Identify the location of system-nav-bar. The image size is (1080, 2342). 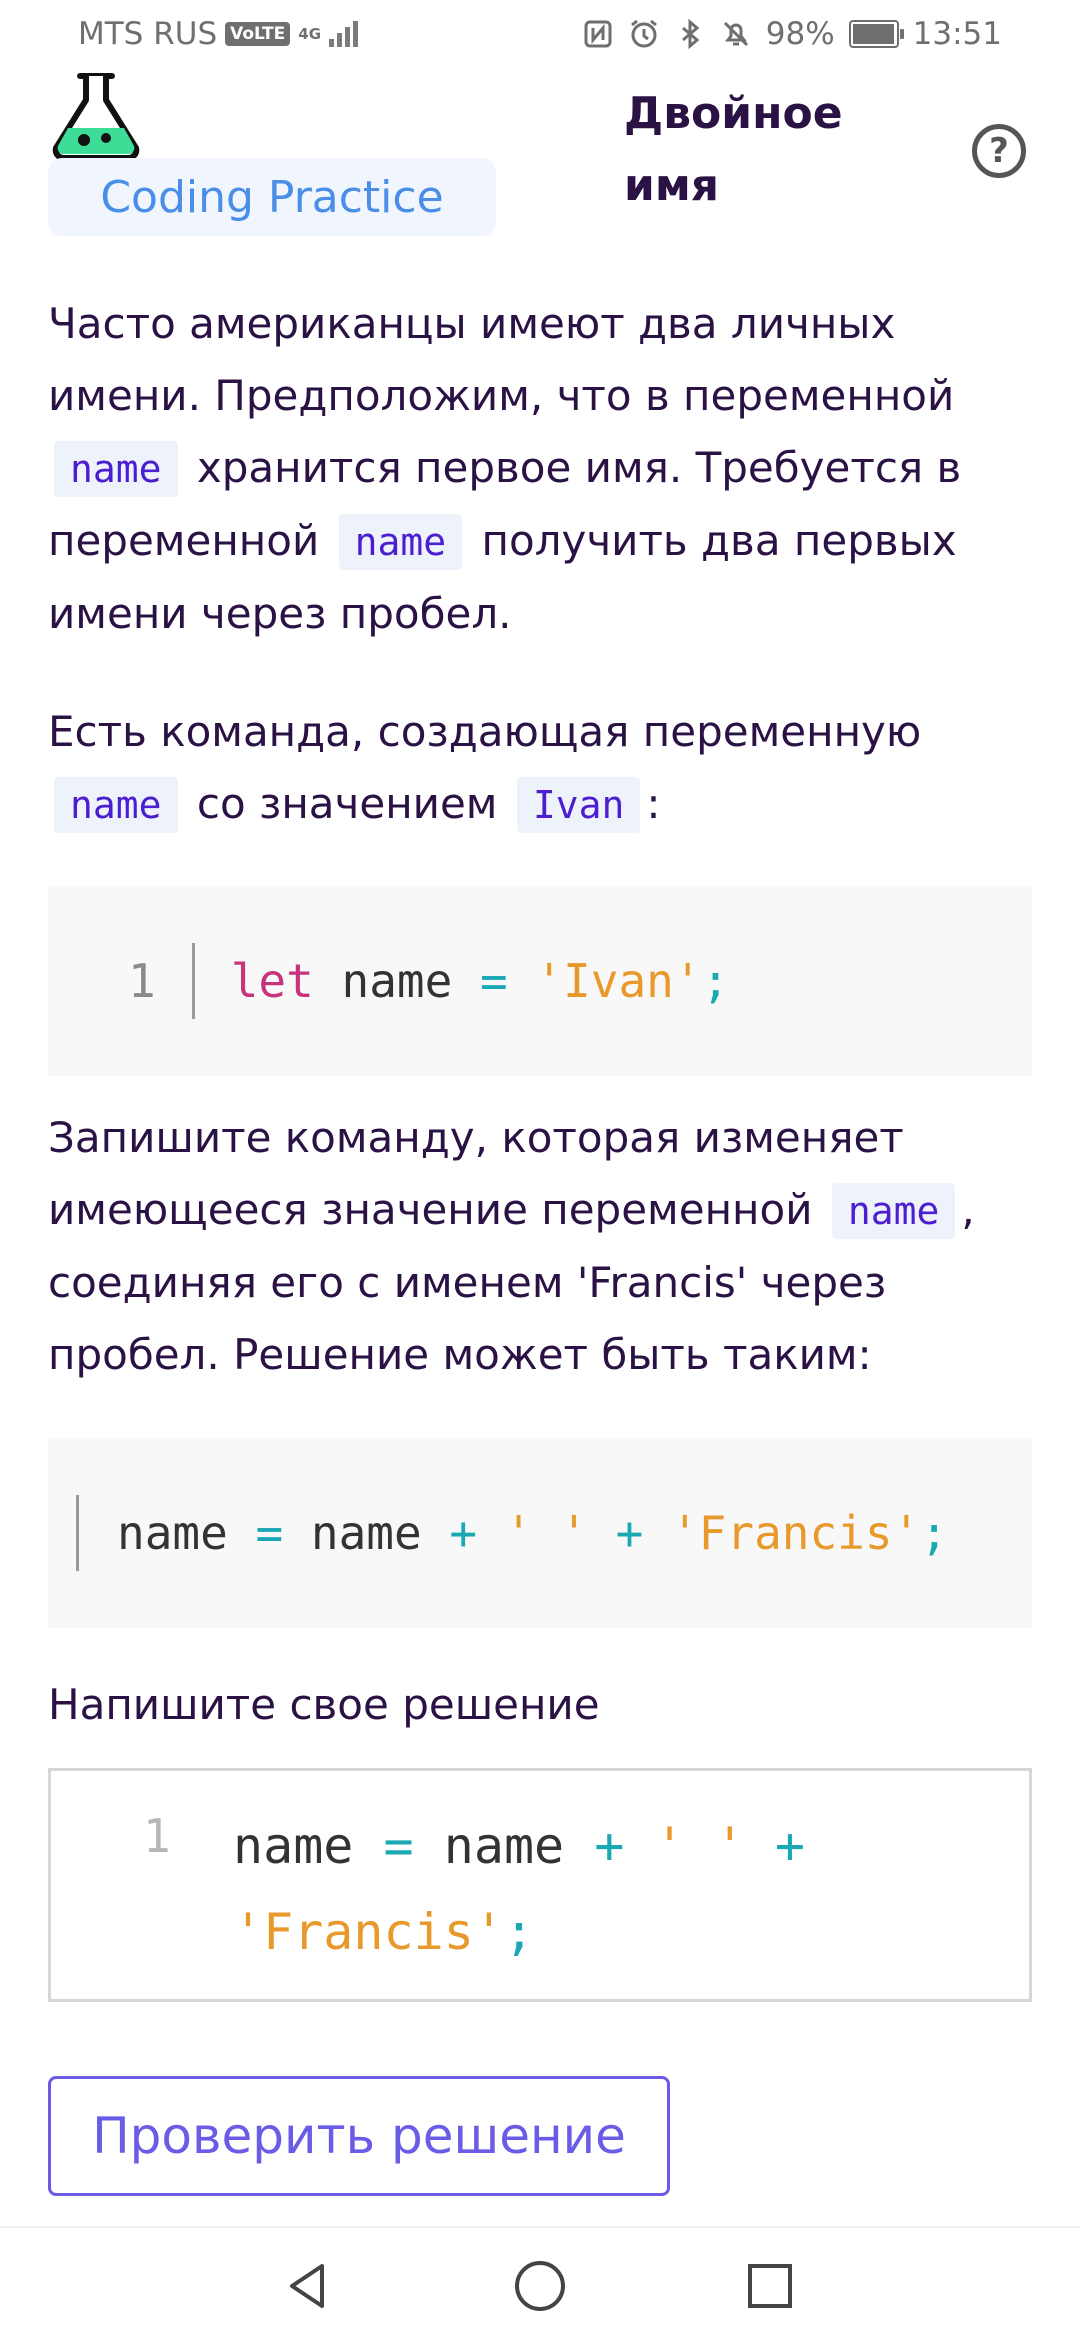
(540, 2284).